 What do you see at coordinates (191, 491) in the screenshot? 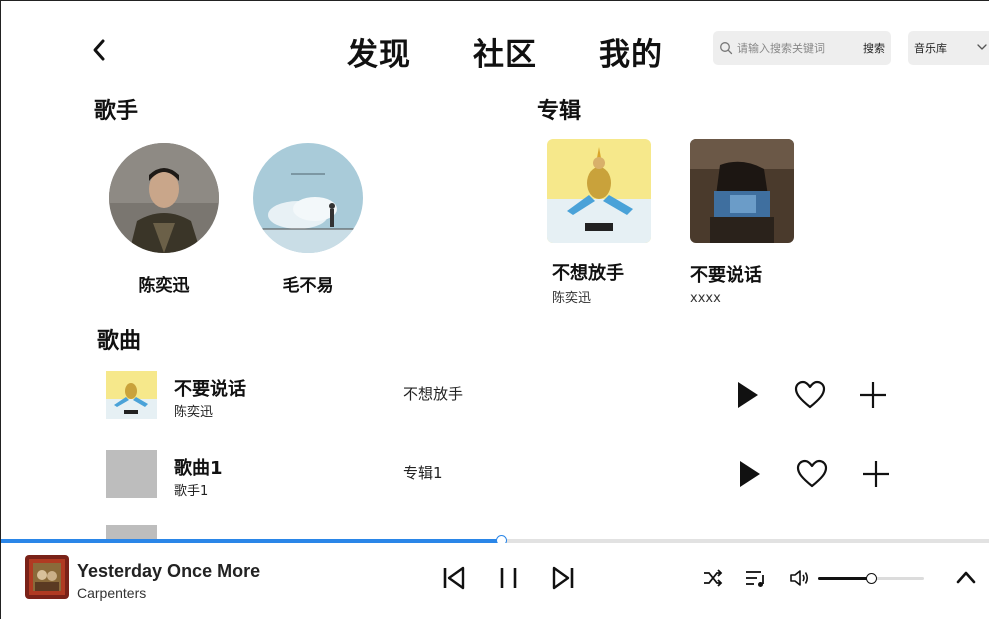
I see `song-artist: 歌手1` at bounding box center [191, 491].